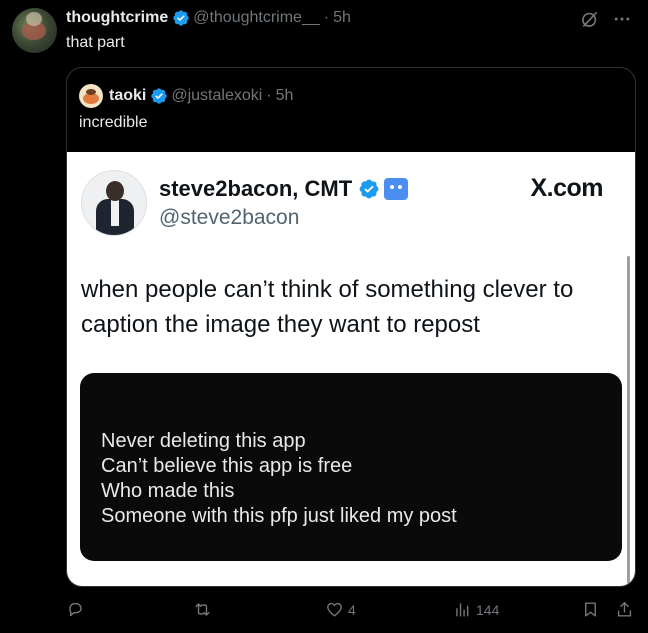  I want to click on bookmark-icon, so click(590, 609).